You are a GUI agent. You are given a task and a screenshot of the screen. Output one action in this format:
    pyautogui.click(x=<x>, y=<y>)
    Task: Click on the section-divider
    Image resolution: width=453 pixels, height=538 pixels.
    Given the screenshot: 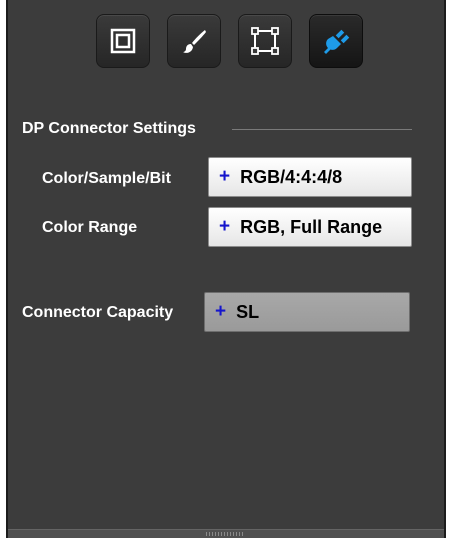 What is the action you would take?
    pyautogui.click(x=322, y=129)
    